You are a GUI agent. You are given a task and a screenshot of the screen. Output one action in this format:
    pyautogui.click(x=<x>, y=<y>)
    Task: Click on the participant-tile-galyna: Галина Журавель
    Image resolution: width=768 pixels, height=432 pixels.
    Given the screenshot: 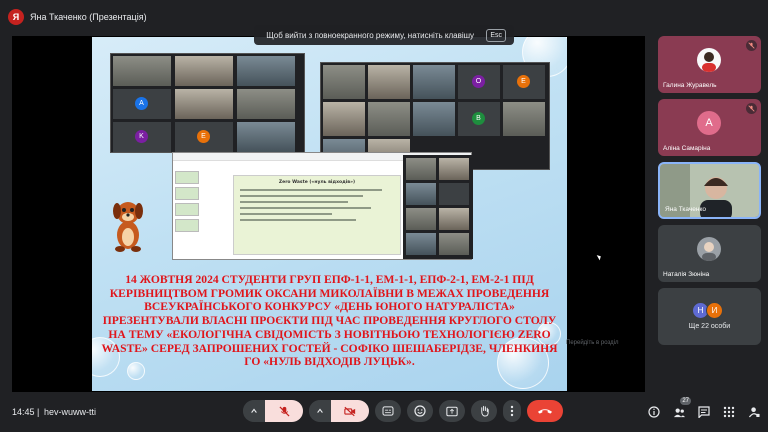 What is the action you would take?
    pyautogui.click(x=709, y=64)
    